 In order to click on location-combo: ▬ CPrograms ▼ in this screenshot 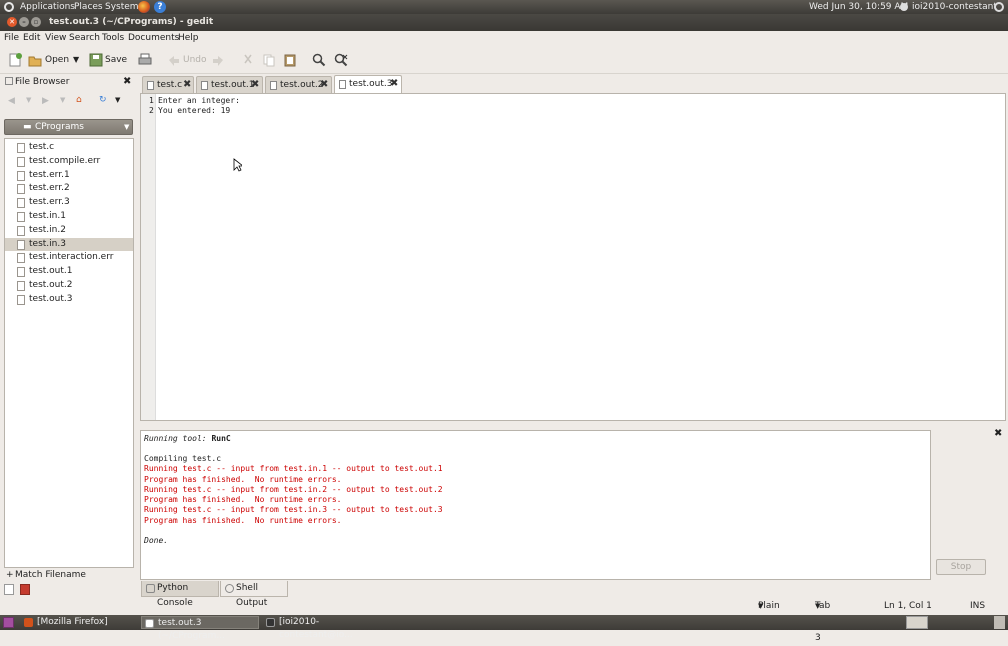, I will do `click(68, 127)`.